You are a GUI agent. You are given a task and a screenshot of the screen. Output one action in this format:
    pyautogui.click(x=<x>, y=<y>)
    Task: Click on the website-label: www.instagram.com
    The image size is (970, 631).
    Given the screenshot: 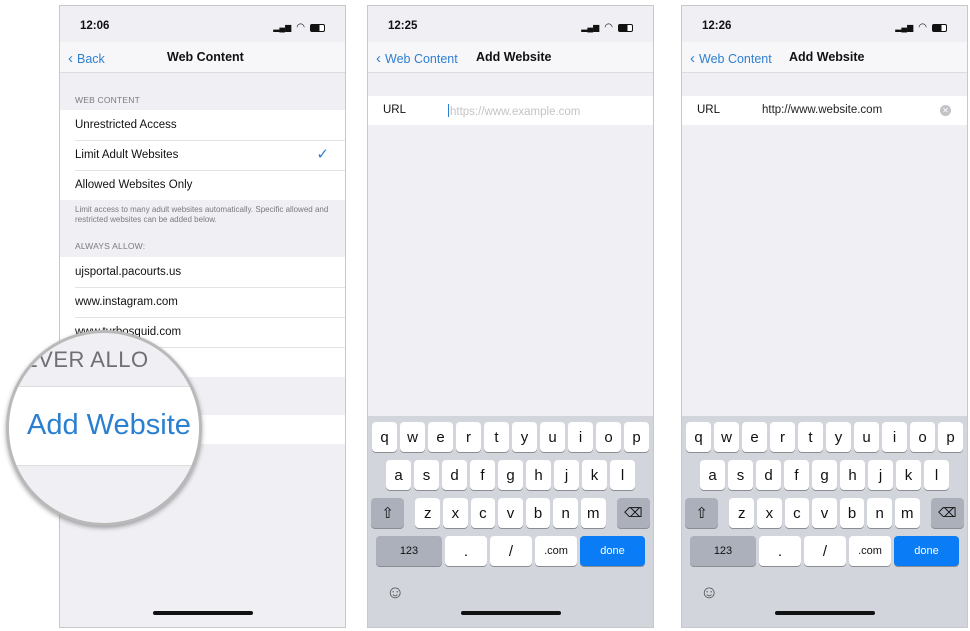 What is the action you would take?
    pyautogui.click(x=126, y=302)
    